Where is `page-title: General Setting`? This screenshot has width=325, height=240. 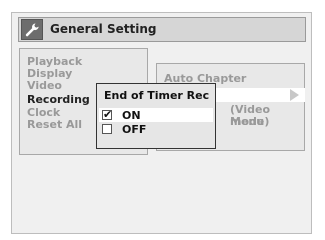
page-title: General Setting is located at coordinates (103, 29).